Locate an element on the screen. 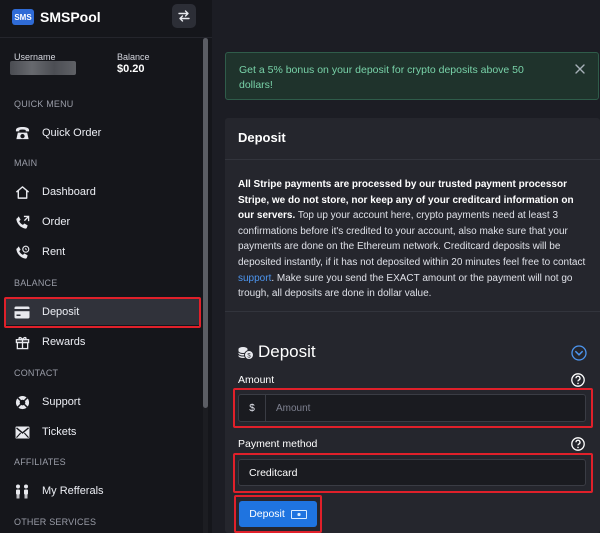 Image resolution: width=600 pixels, height=533 pixels. brand-name: SMSPool is located at coordinates (70, 17).